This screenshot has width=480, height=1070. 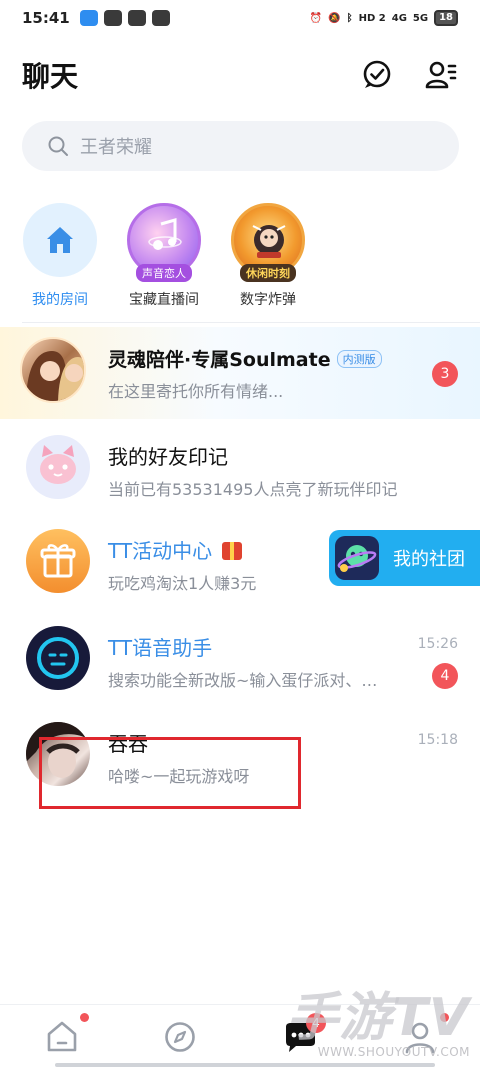 I want to click on messages-unread-badge: 4, so click(x=316, y=1023).